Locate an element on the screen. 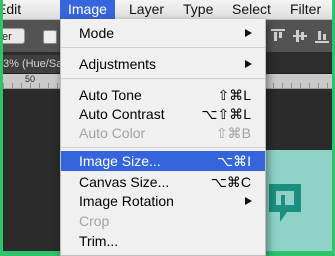  align-vertical-center-icon is located at coordinates (300, 36).